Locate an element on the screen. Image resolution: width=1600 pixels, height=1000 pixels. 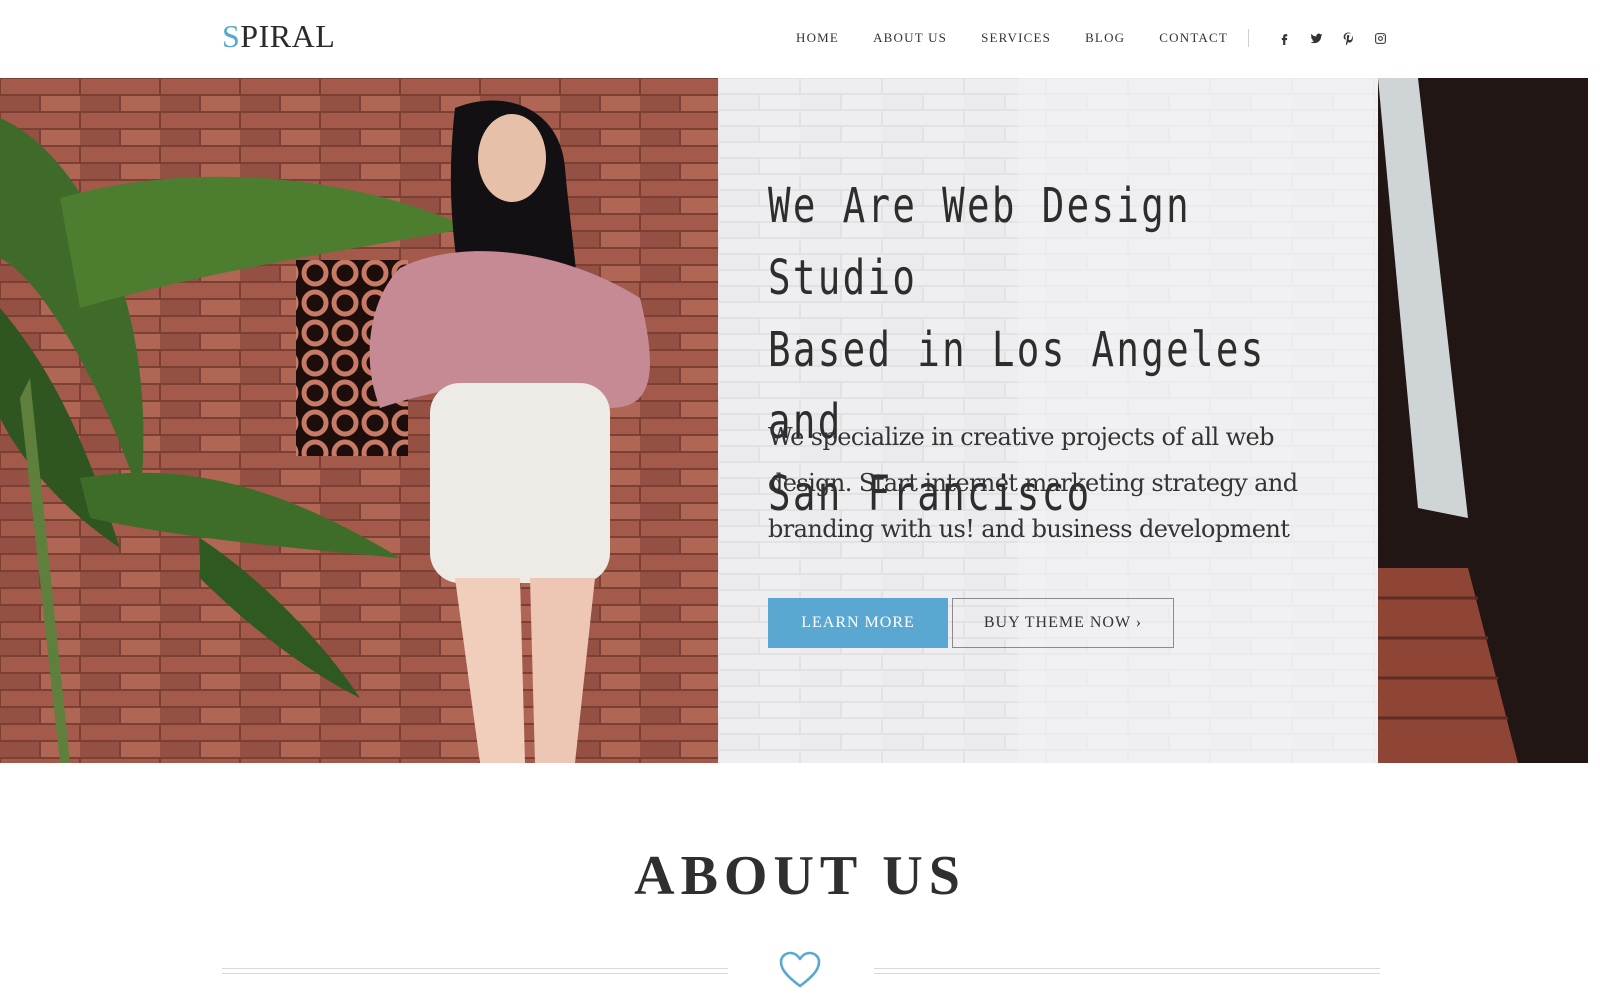
hero-title-line: We Are Web Design Studio is located at coordinates (979, 242).